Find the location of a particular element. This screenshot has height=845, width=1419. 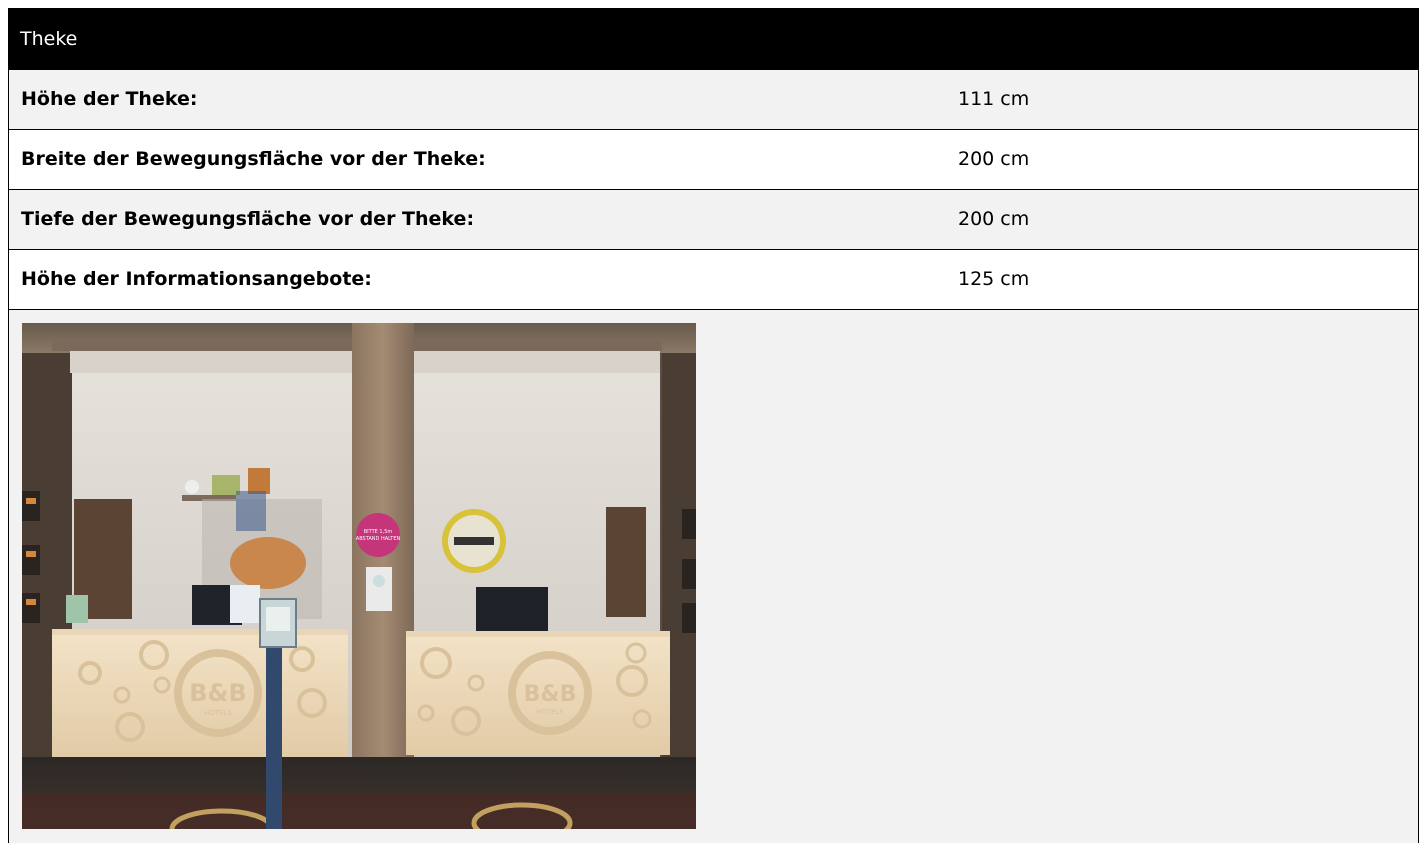

row-label: Höhe der Theke: is located at coordinates (109, 99).